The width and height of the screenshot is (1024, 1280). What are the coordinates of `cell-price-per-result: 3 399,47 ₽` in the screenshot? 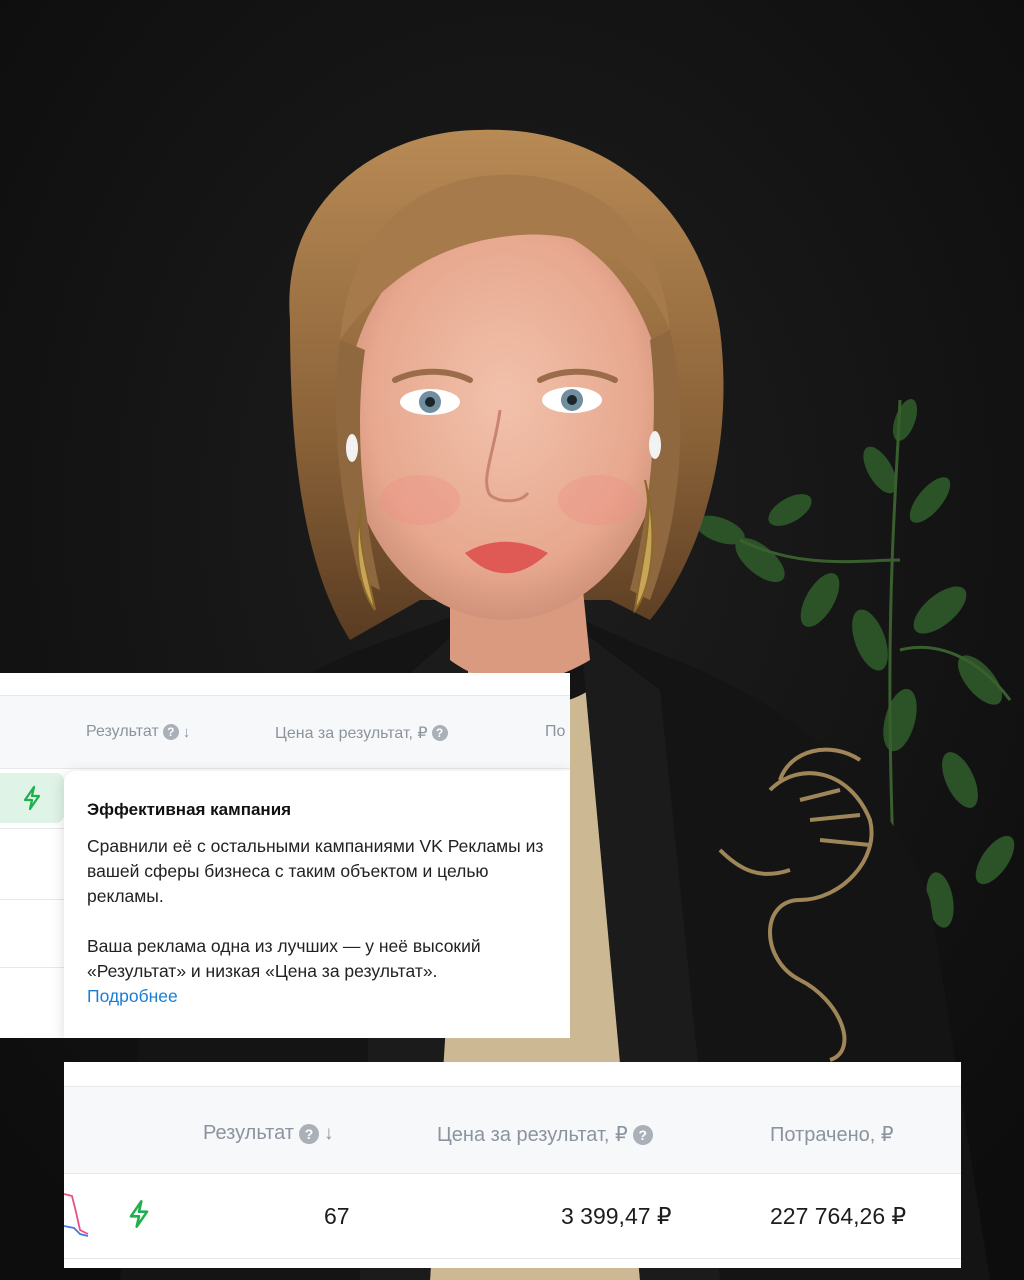 It's located at (616, 1216).